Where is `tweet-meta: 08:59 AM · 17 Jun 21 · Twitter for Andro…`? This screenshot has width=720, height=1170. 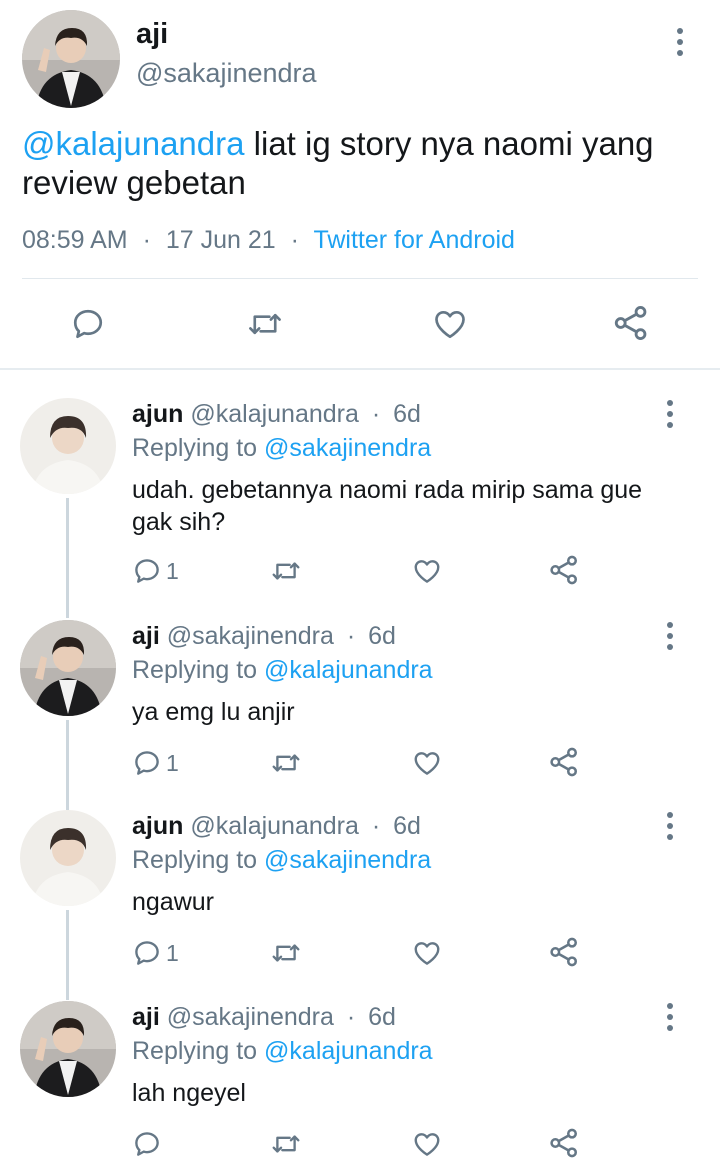 tweet-meta: 08:59 AM · 17 Jun 21 · Twitter for Andro… is located at coordinates (268, 240).